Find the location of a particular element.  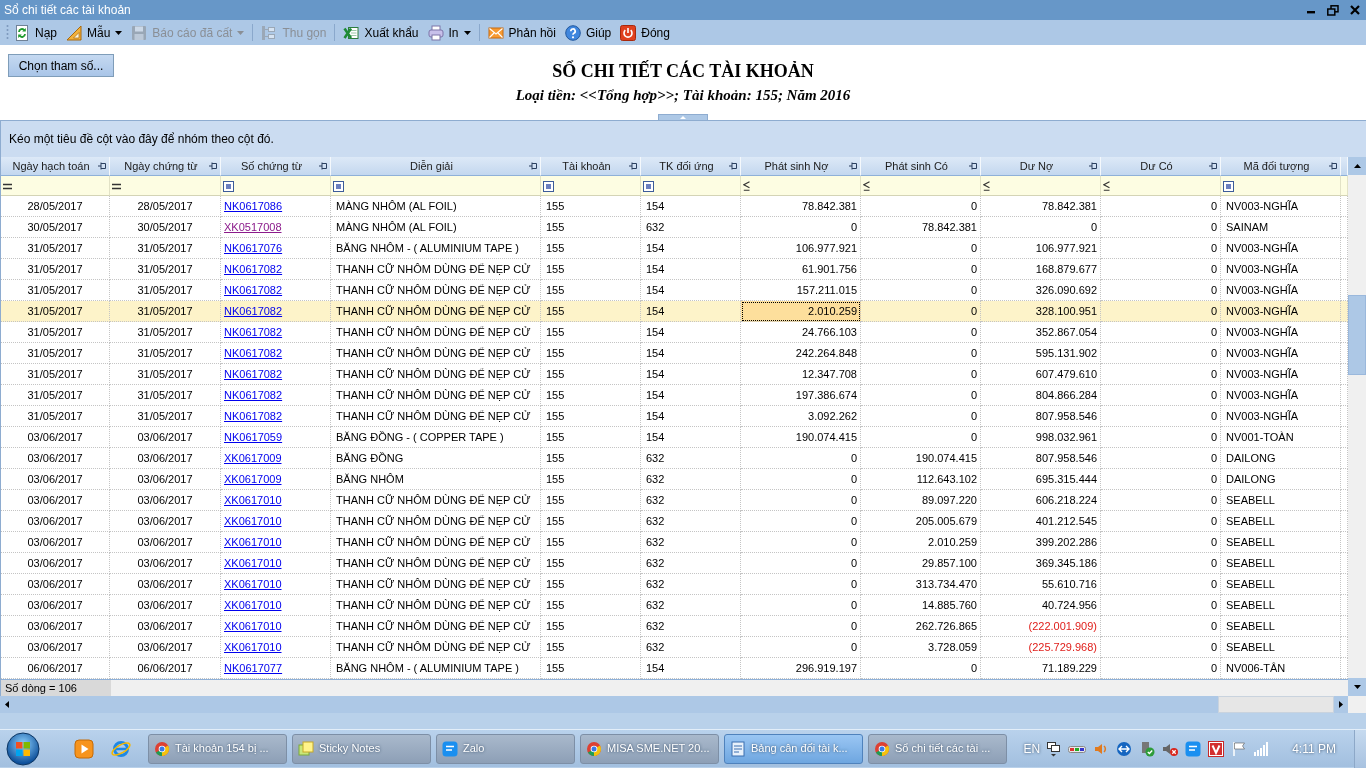

horizontal-scrollbar is located at coordinates (674, 704).